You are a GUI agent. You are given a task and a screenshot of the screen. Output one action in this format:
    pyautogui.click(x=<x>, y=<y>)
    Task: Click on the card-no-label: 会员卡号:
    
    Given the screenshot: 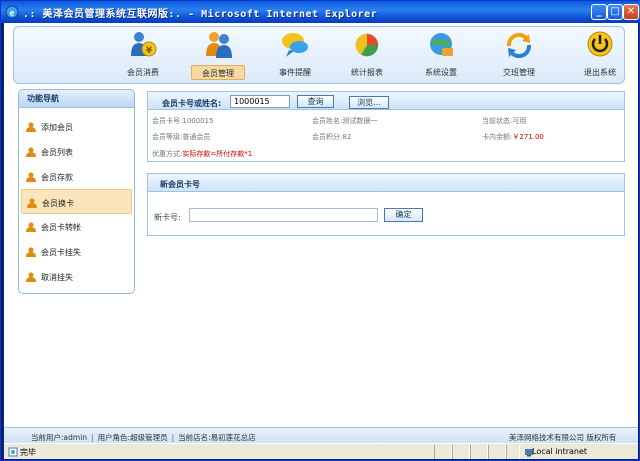 What is the action you would take?
    pyautogui.click(x=167, y=121)
    